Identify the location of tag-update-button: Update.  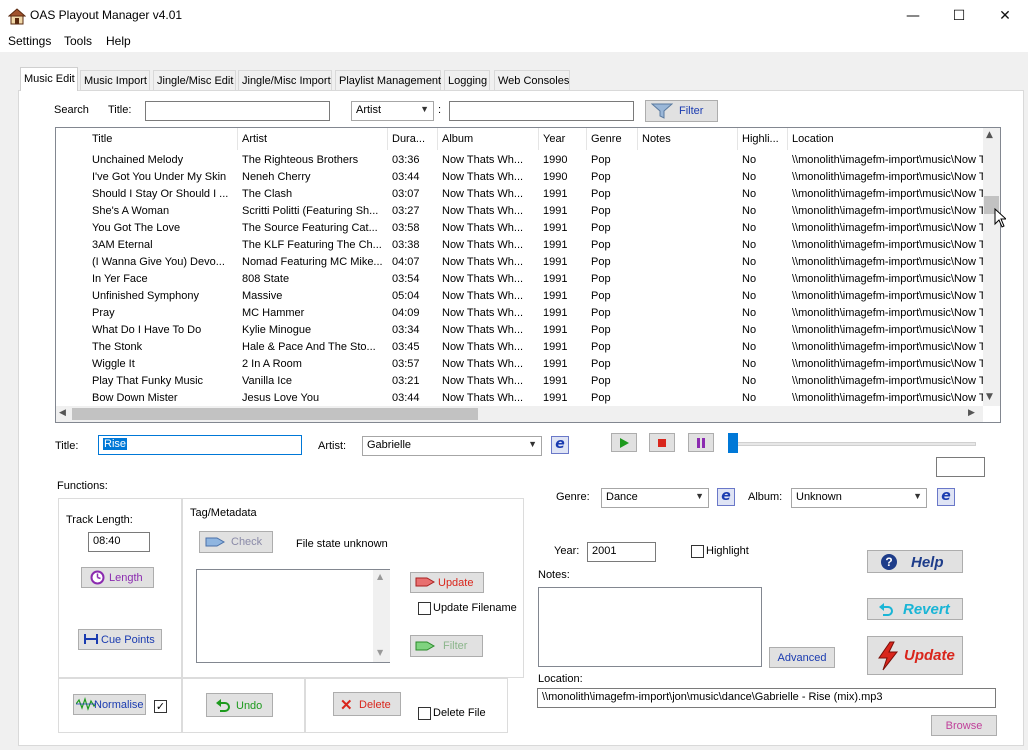
(447, 582).